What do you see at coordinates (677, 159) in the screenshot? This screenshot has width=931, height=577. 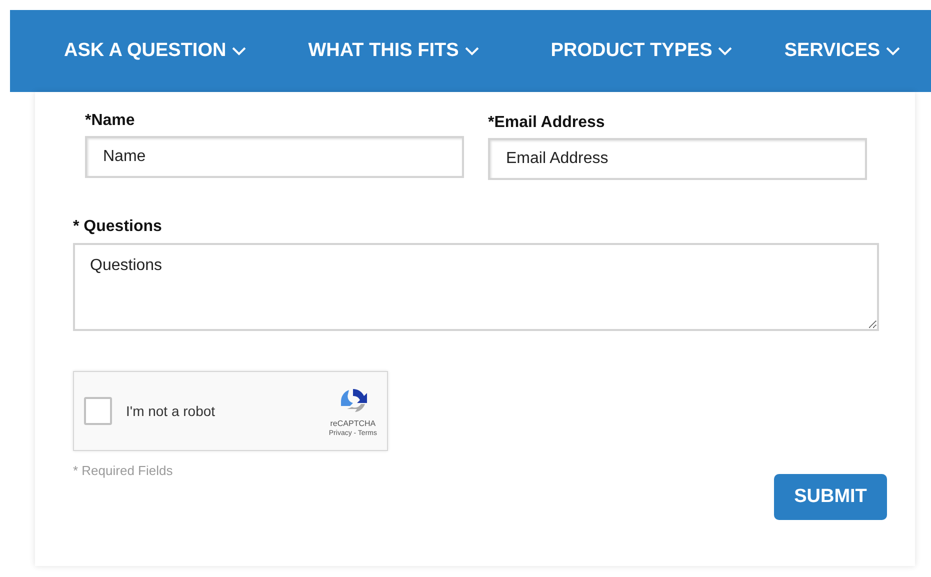 I see `email-field: Email Address` at bounding box center [677, 159].